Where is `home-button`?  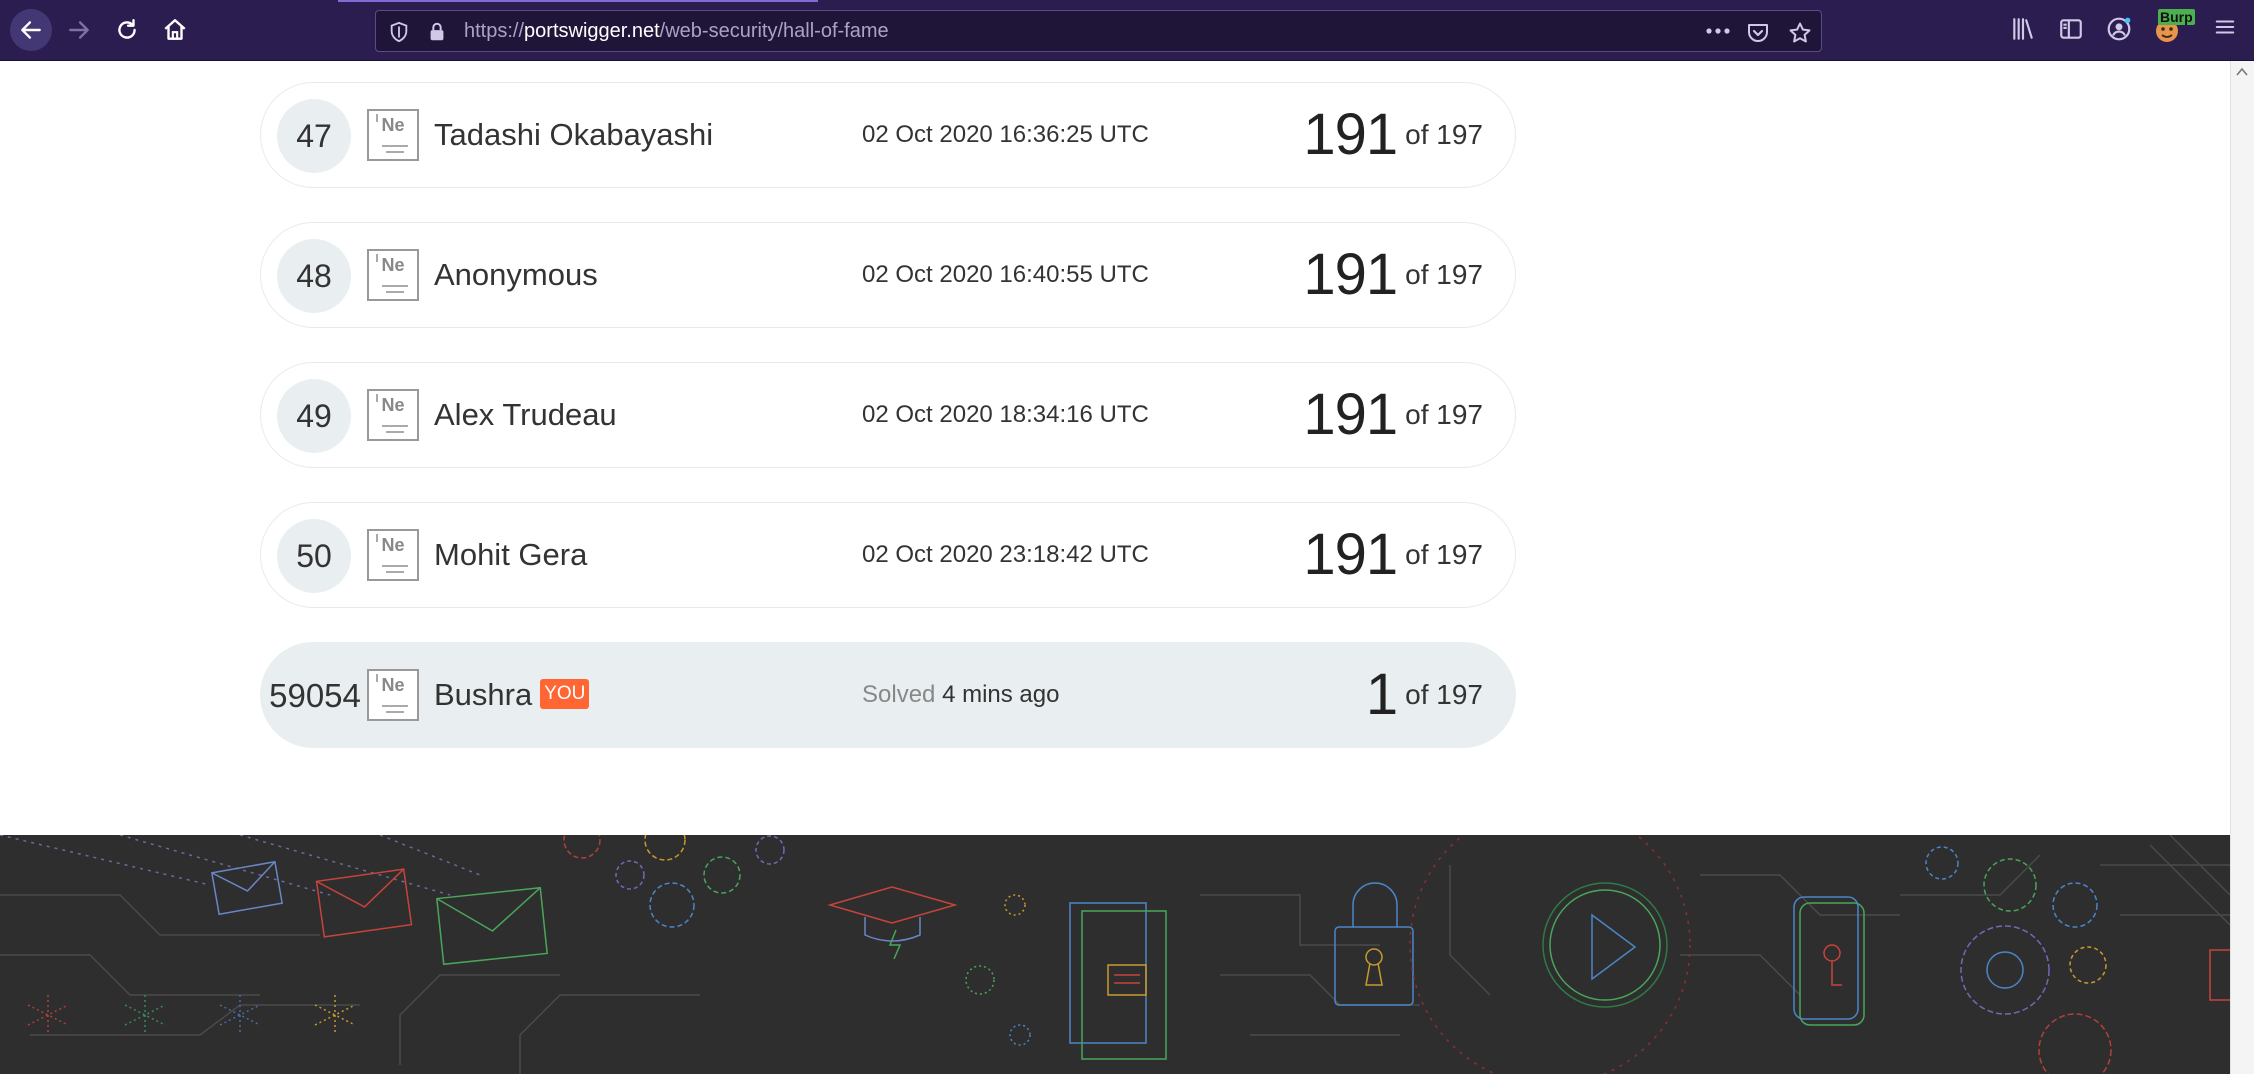 home-button is located at coordinates (175, 30).